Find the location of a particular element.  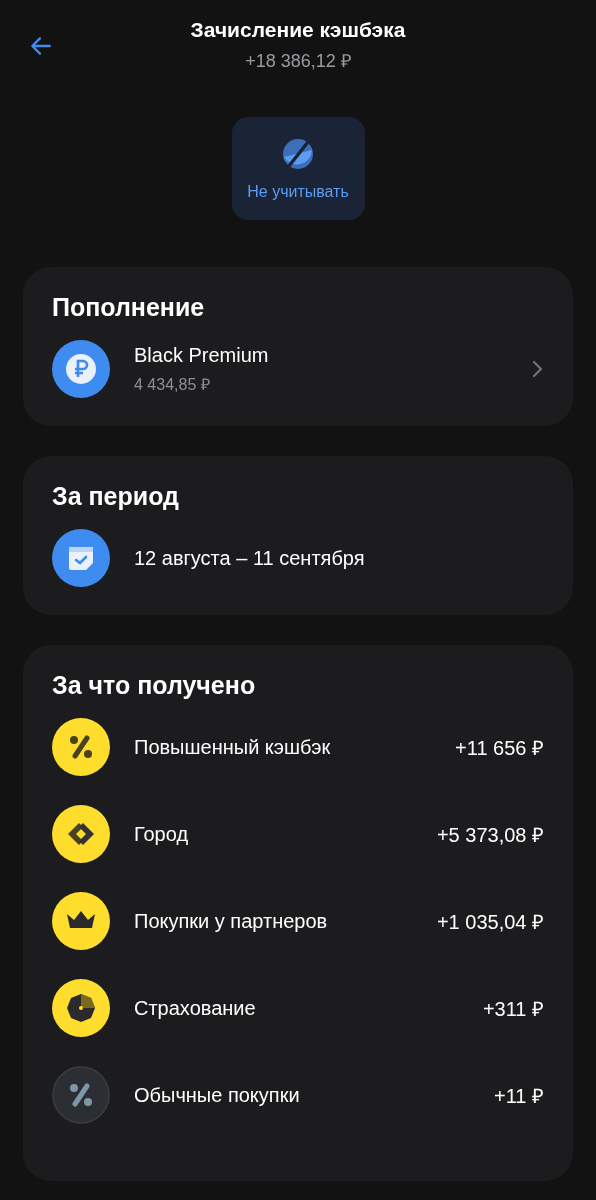

section-title: За что получено is located at coordinates (154, 685).